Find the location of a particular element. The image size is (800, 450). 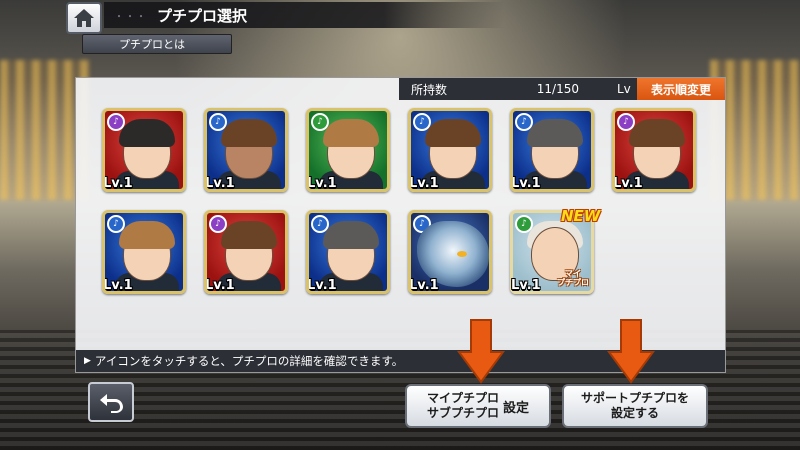

my-puchipro-line: マイプチプロ is located at coordinates (462, 398).